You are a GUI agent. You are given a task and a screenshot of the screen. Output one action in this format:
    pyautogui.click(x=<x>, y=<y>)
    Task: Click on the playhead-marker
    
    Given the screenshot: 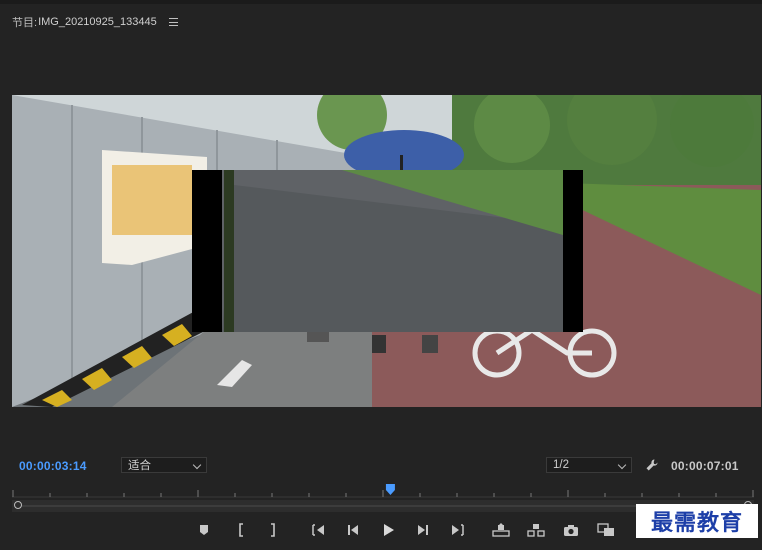 What is the action you would take?
    pyautogui.click(x=390, y=489)
    